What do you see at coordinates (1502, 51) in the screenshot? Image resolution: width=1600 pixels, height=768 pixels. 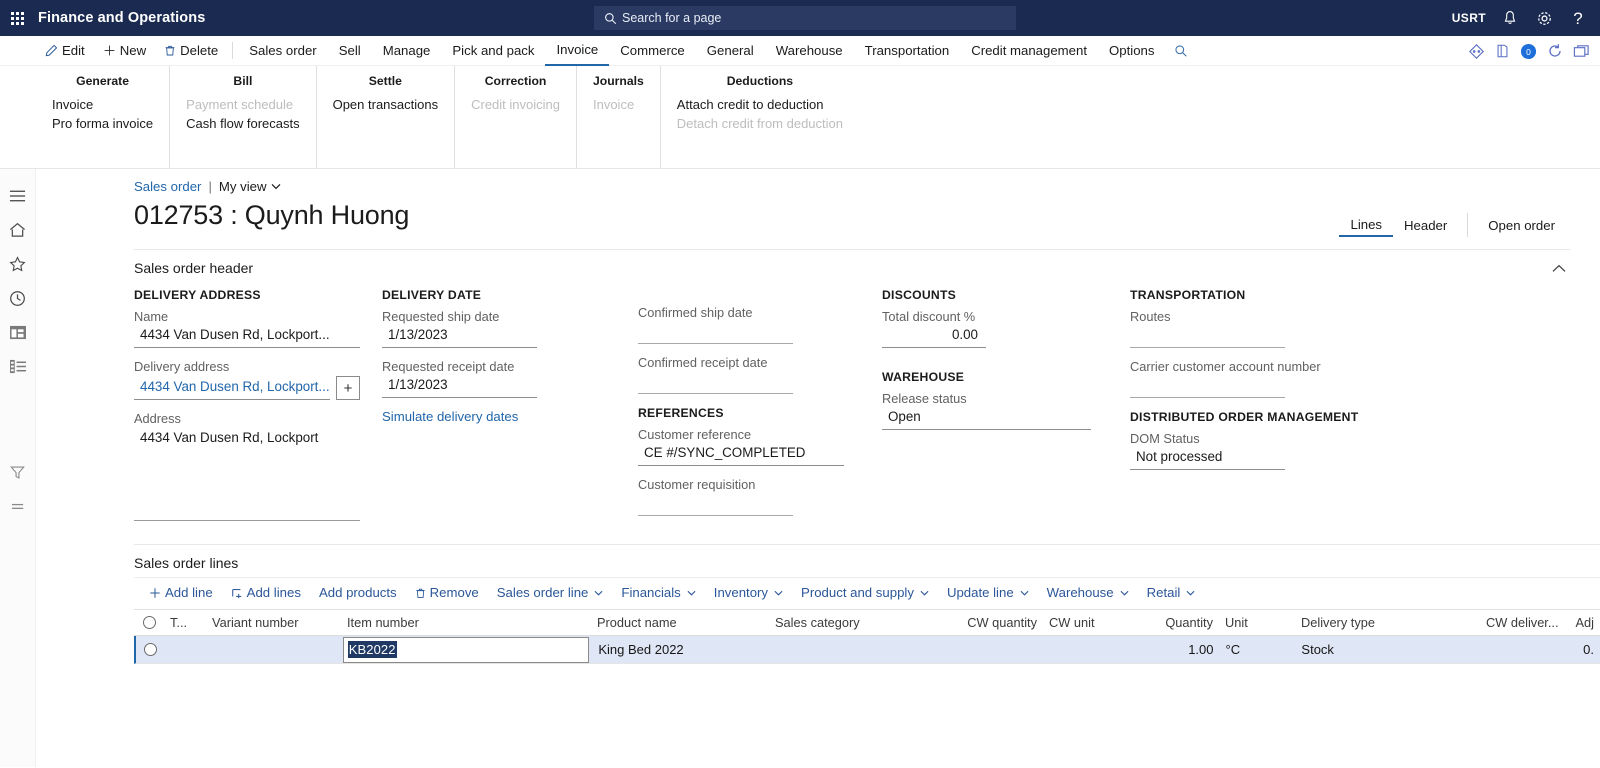 I see `open-in-new-window-icon` at bounding box center [1502, 51].